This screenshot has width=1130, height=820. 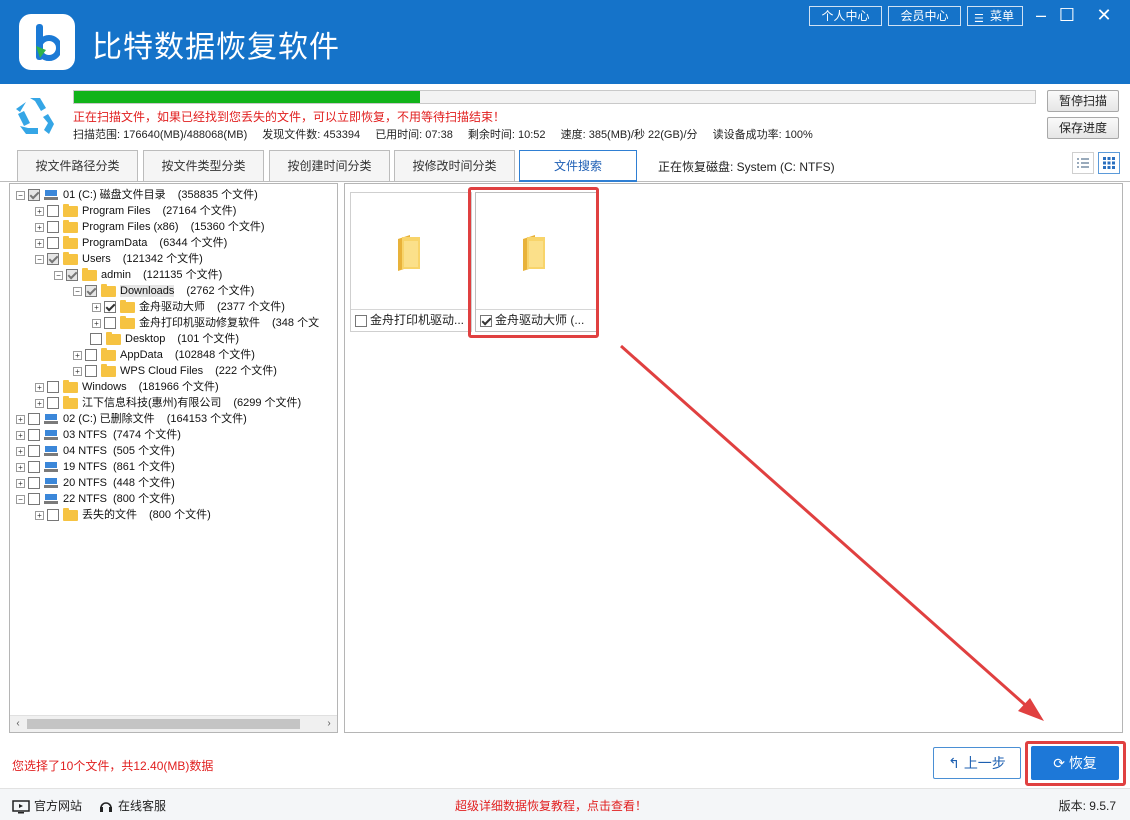 I want to click on recover-button: ⟳ 恢复, so click(x=1075, y=763).